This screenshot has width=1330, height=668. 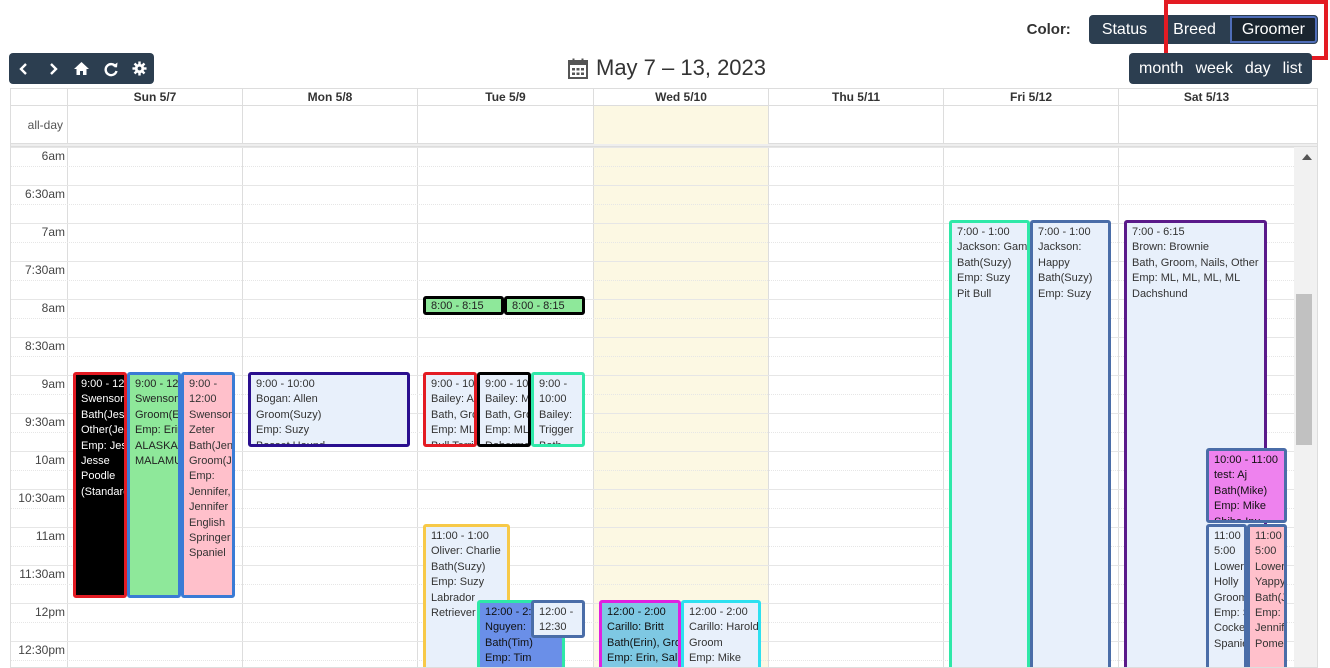 I want to click on event-text-line: Emp: ML,, so click(x=508, y=430).